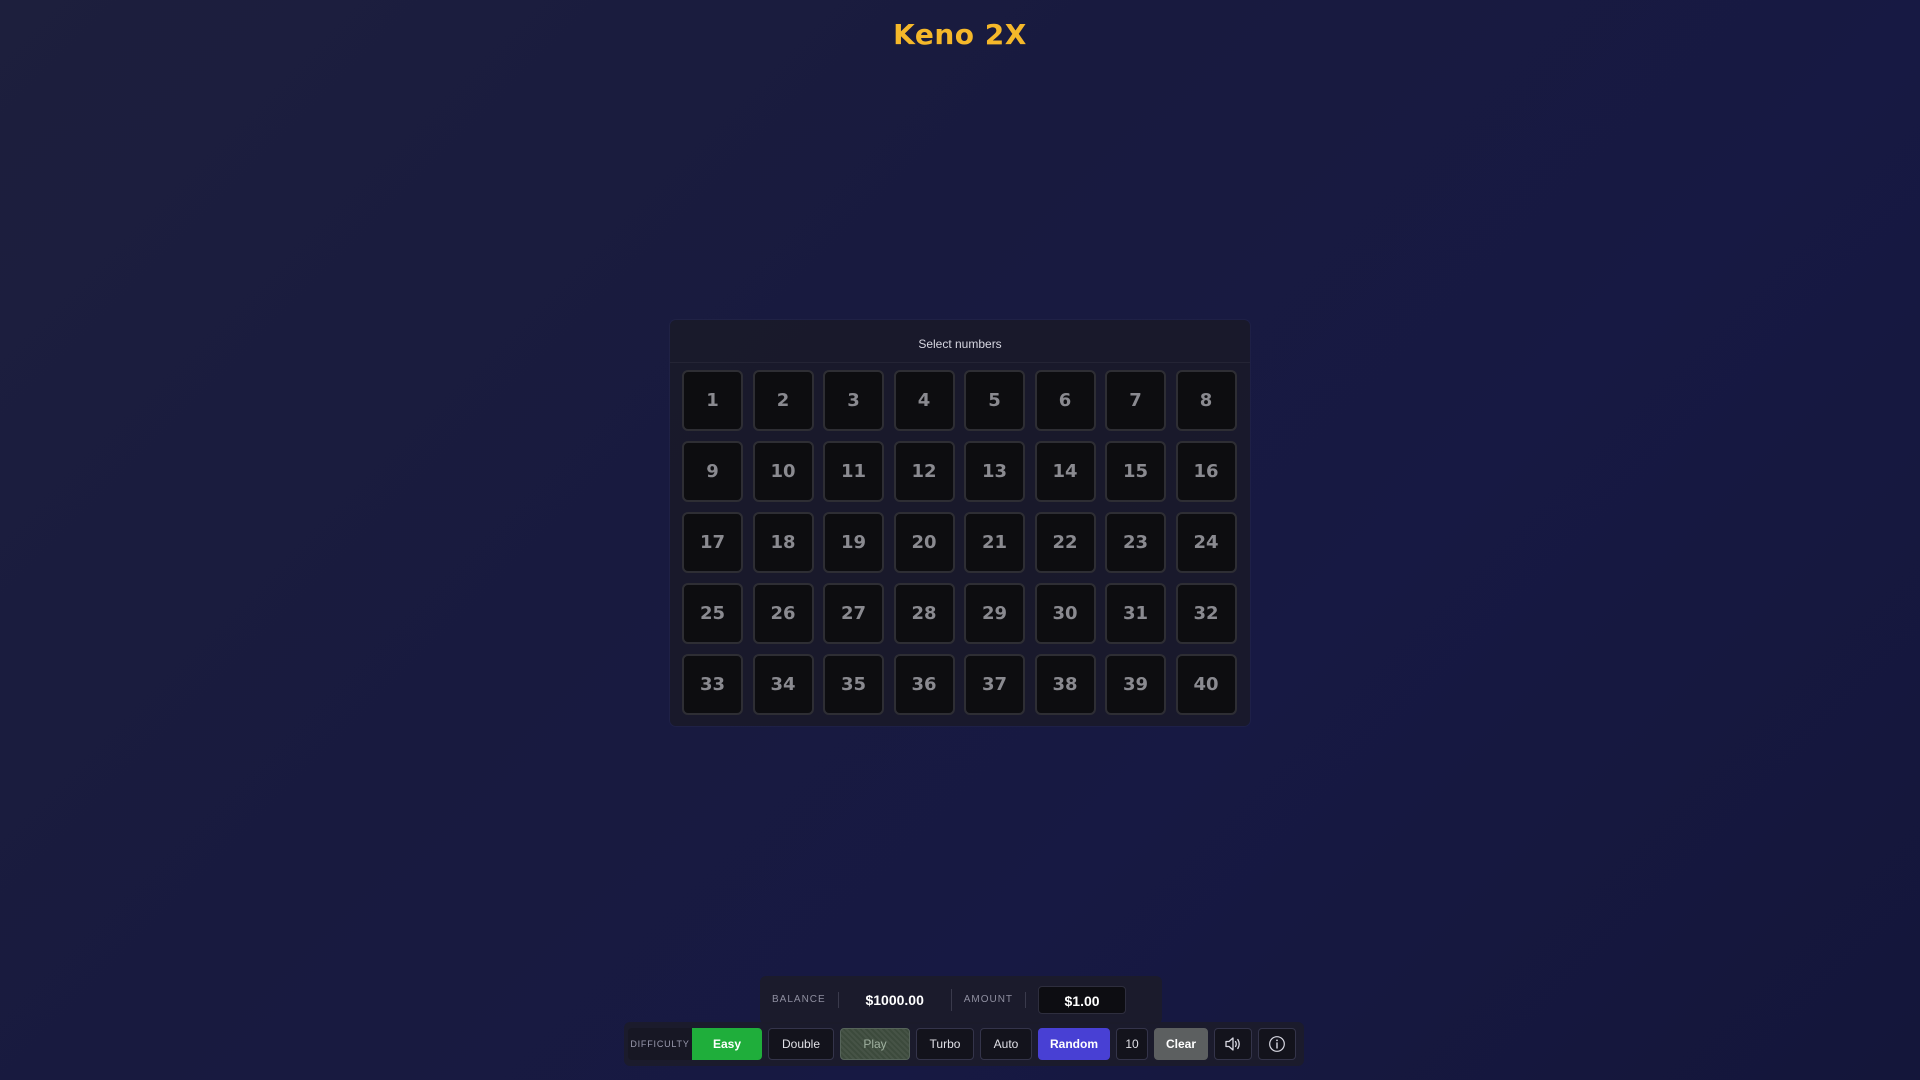 Image resolution: width=1920 pixels, height=1080 pixels. I want to click on number-cell-13: 13, so click(994, 471).